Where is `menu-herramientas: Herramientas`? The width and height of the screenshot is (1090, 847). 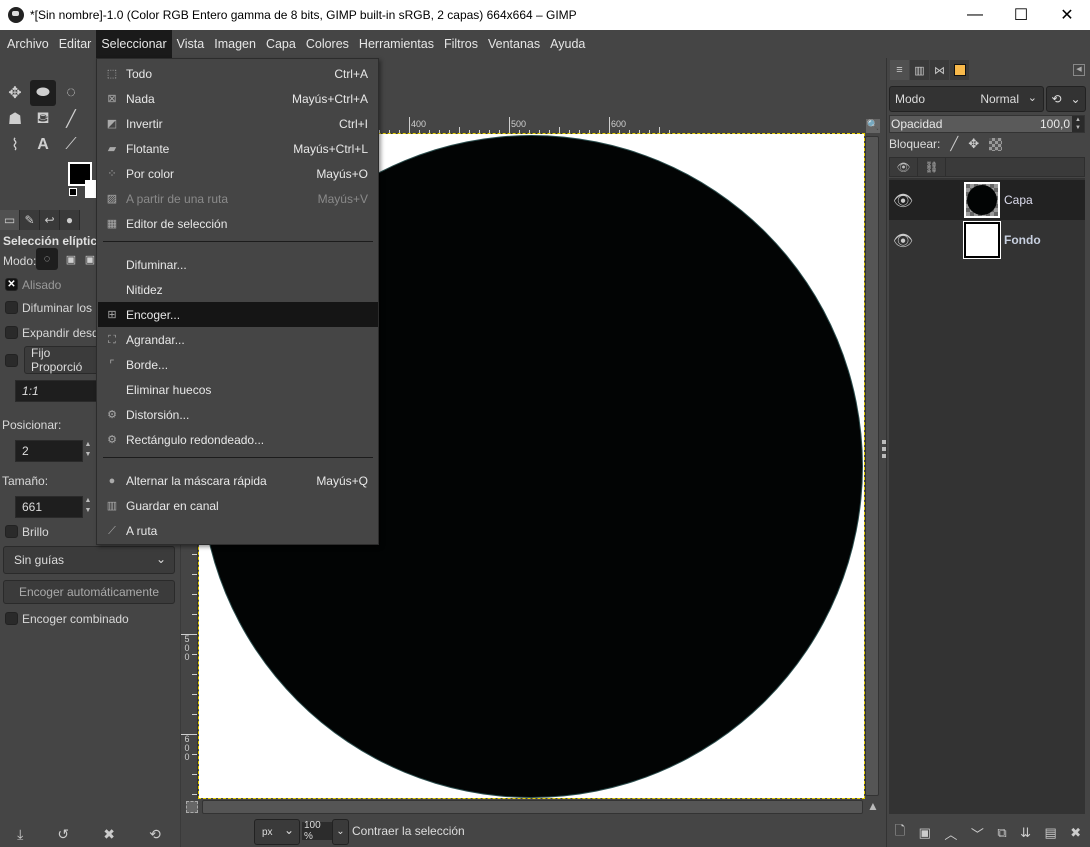
menu-herramientas: Herramientas is located at coordinates (396, 44).